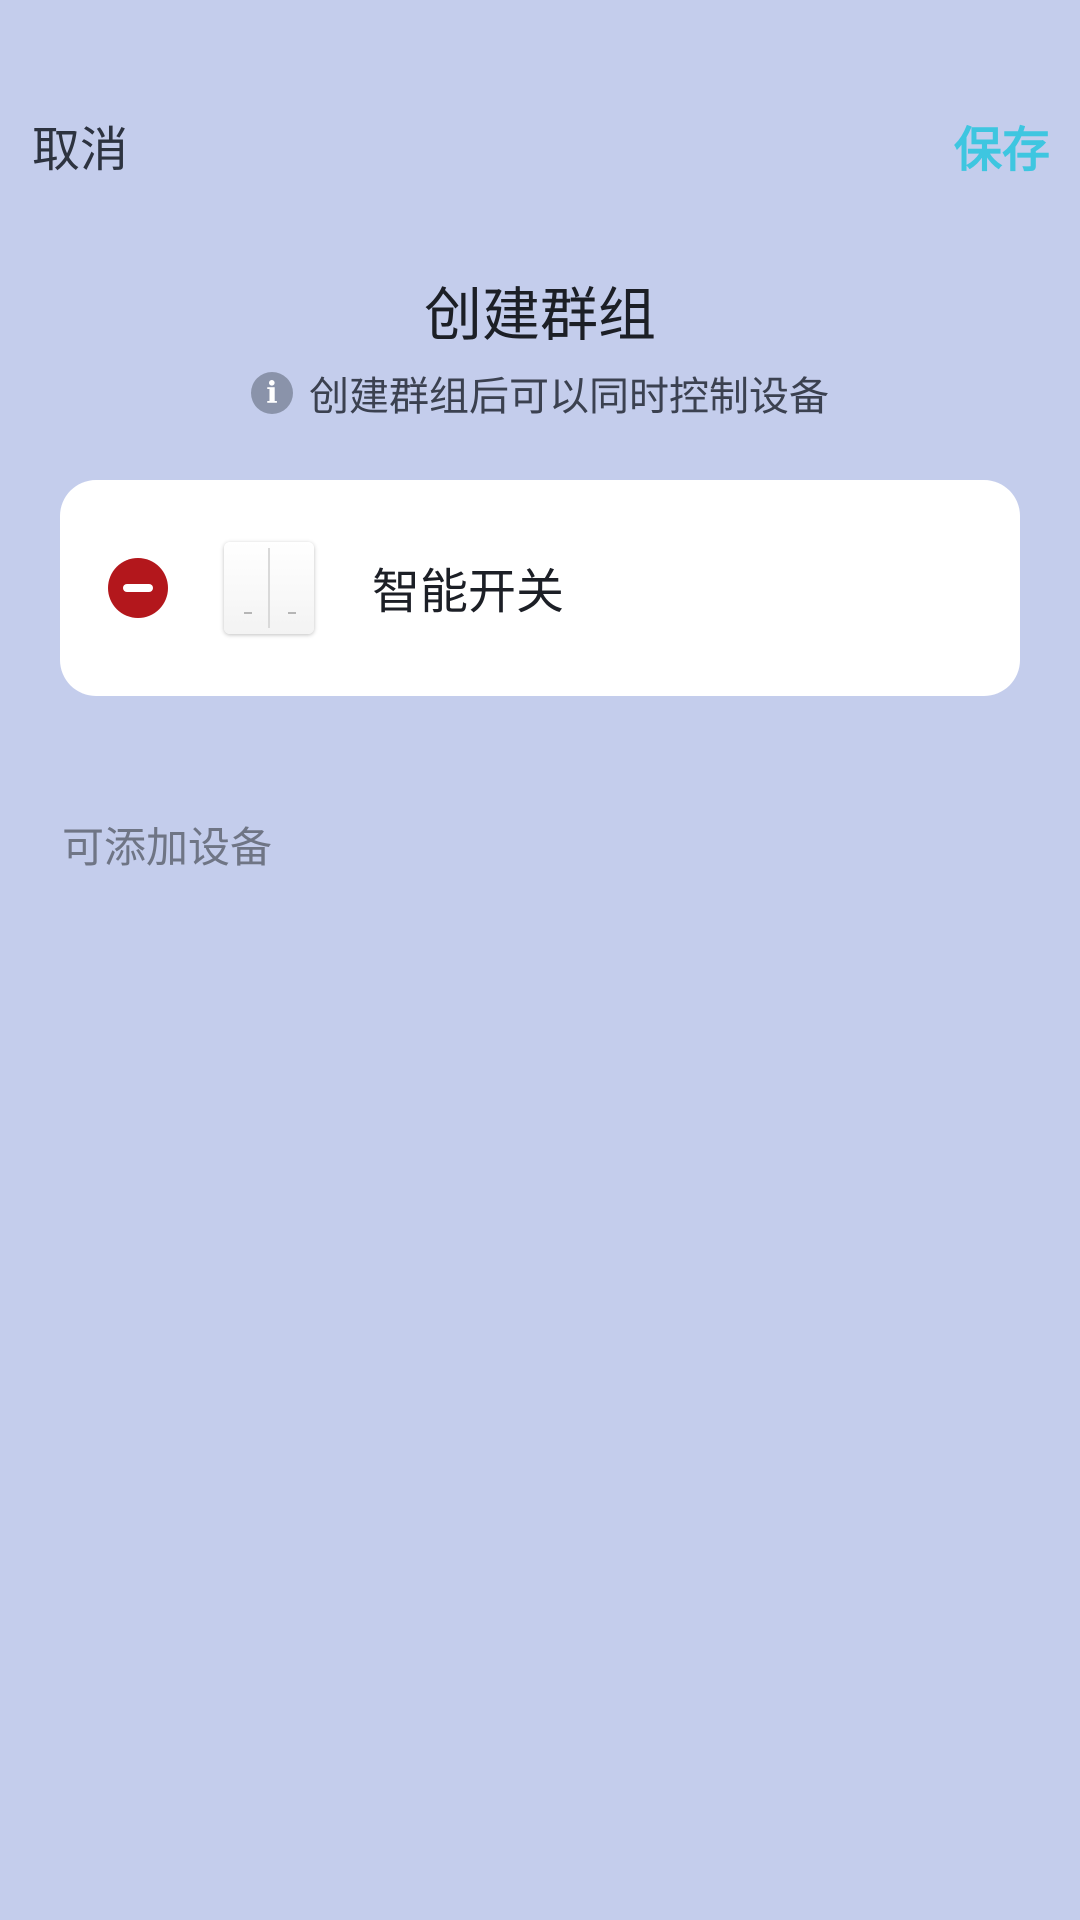 This screenshot has height=1920, width=1080. Describe the element at coordinates (569, 397) in the screenshot. I see `subtitle-text: 创建群组后可以同时控制设备` at that location.